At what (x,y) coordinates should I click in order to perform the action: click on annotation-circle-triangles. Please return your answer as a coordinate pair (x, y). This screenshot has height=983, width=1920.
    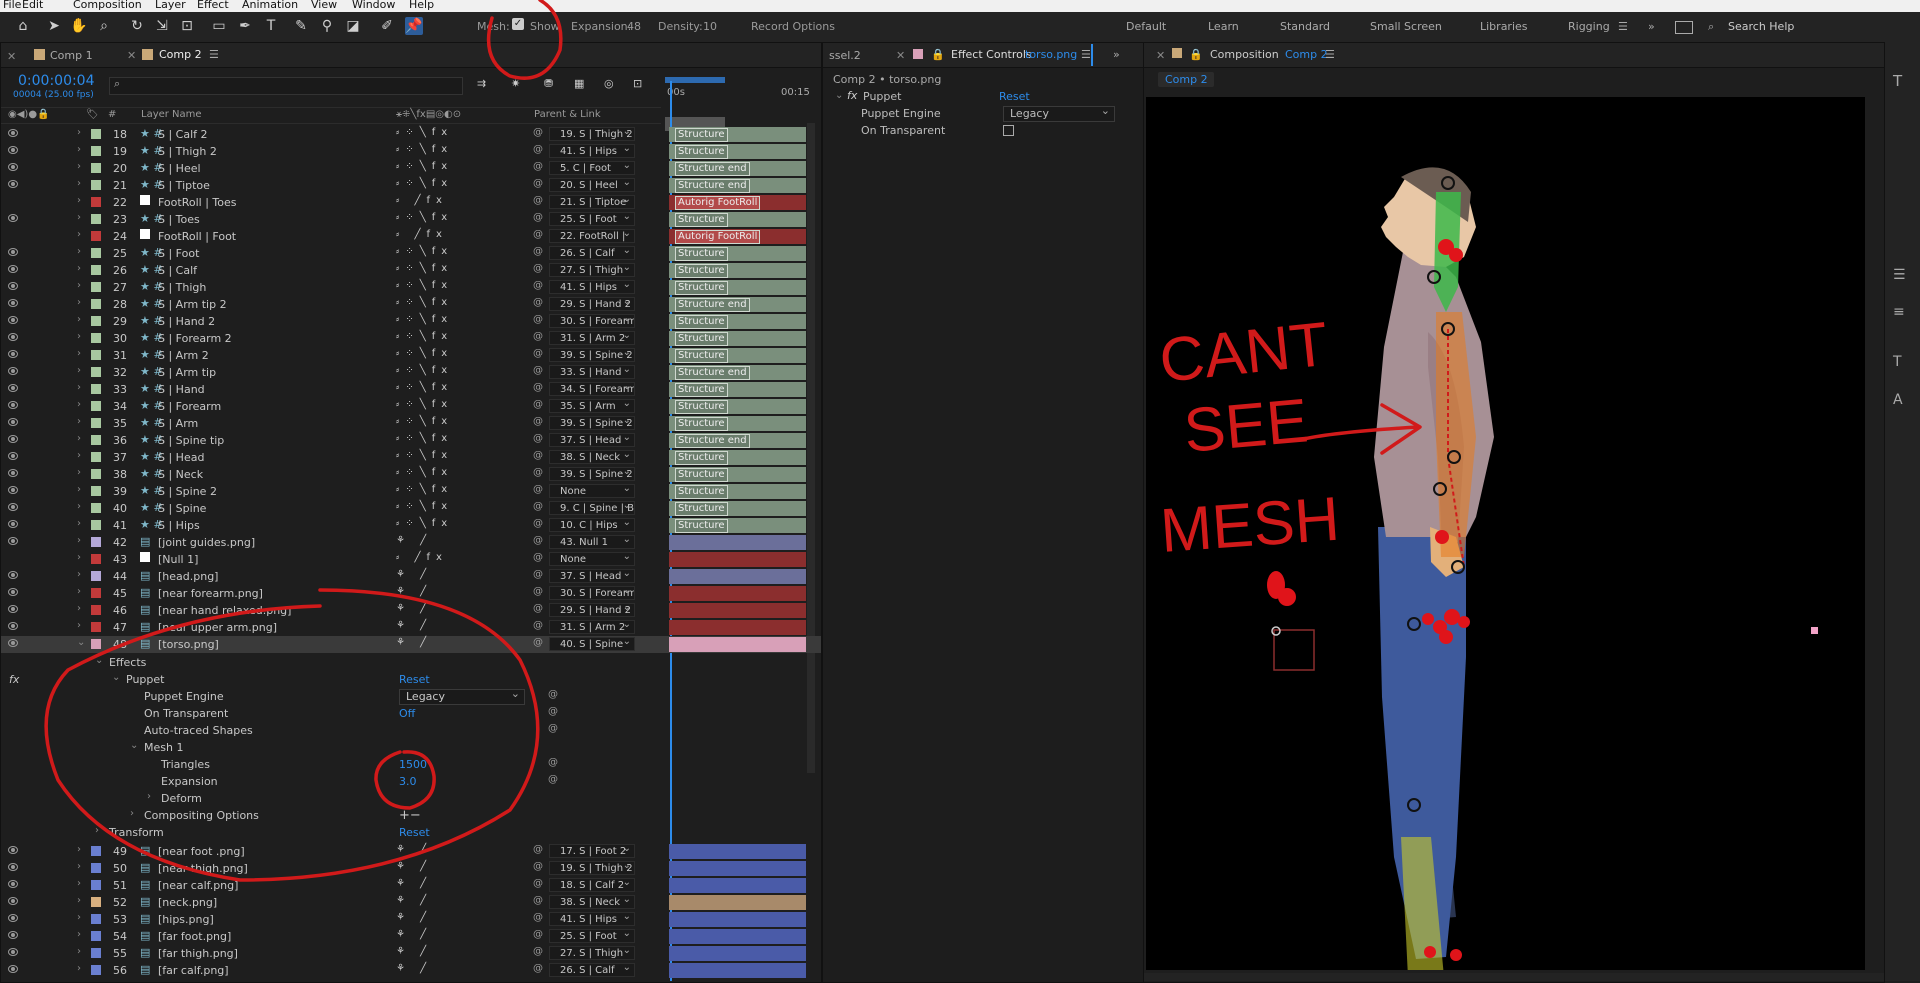
    Looking at the image, I should click on (405, 780).